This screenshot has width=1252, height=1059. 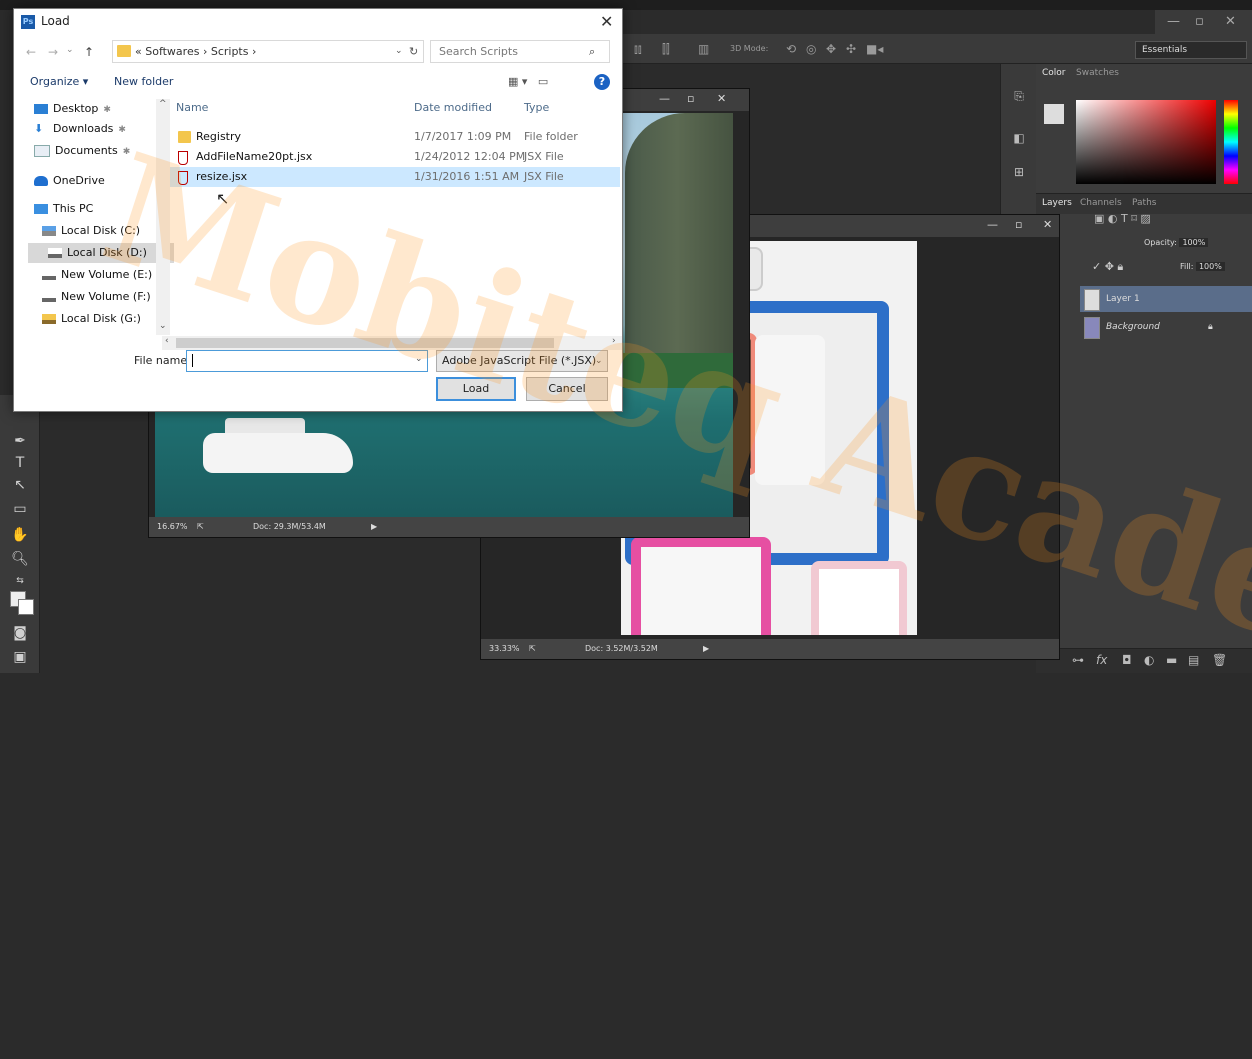 I want to click on zoom-level: 33.33%, so click(x=504, y=649).